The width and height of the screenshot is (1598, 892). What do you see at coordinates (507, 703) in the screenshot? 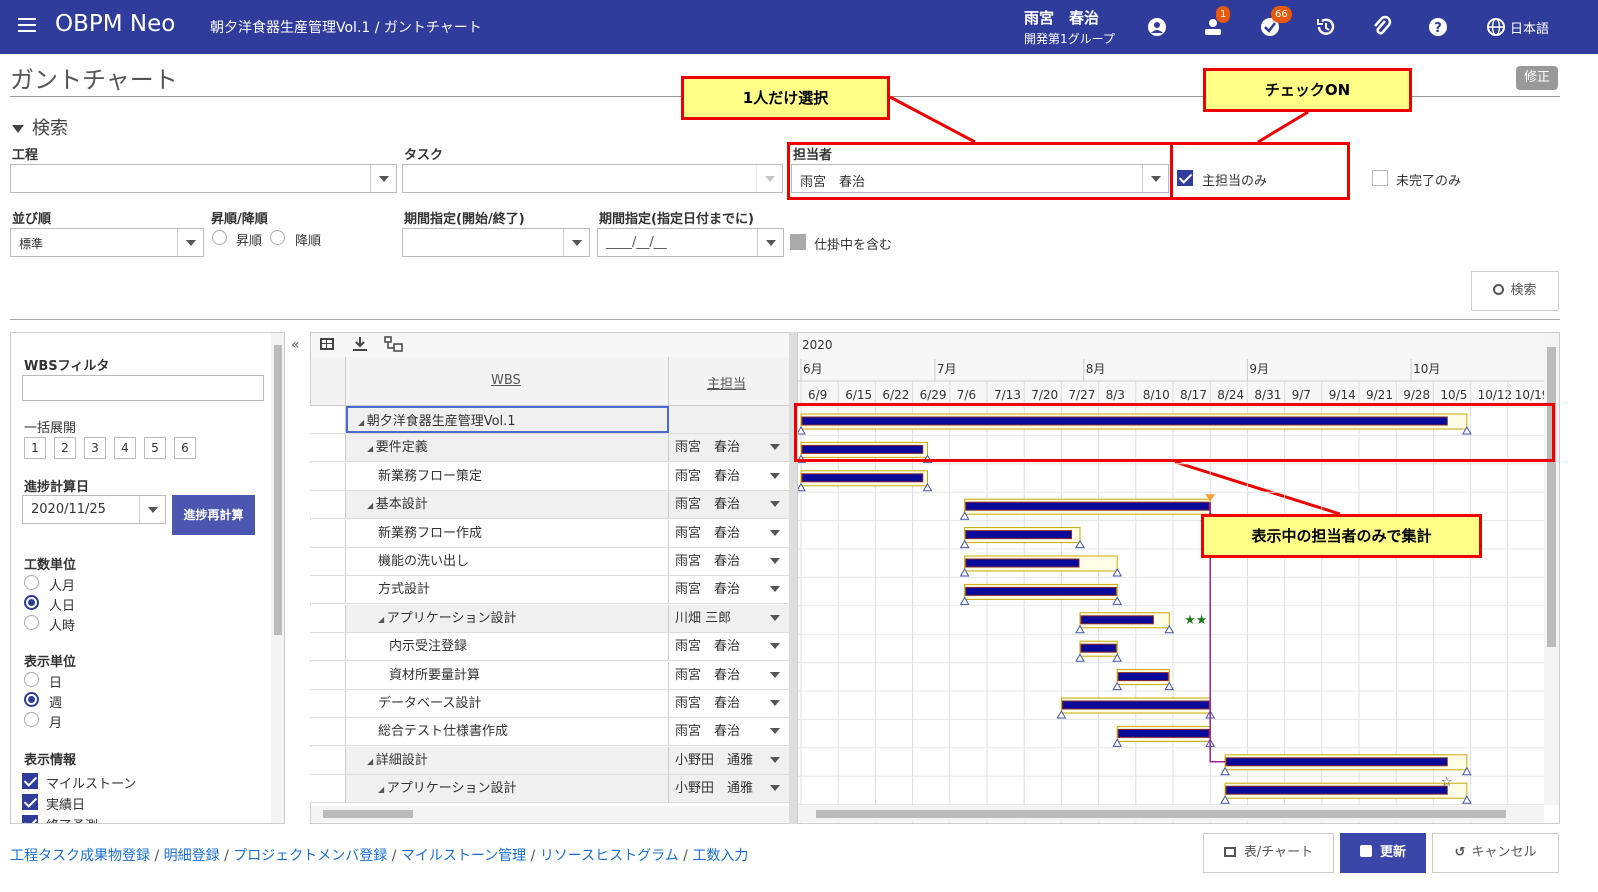
I see `wbs-cell: データベース設計` at bounding box center [507, 703].